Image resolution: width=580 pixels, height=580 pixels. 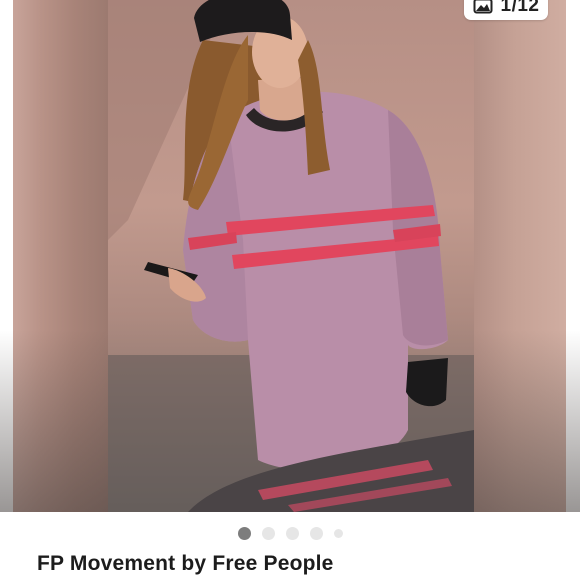 I want to click on image-gallery-icon, so click(x=482, y=7).